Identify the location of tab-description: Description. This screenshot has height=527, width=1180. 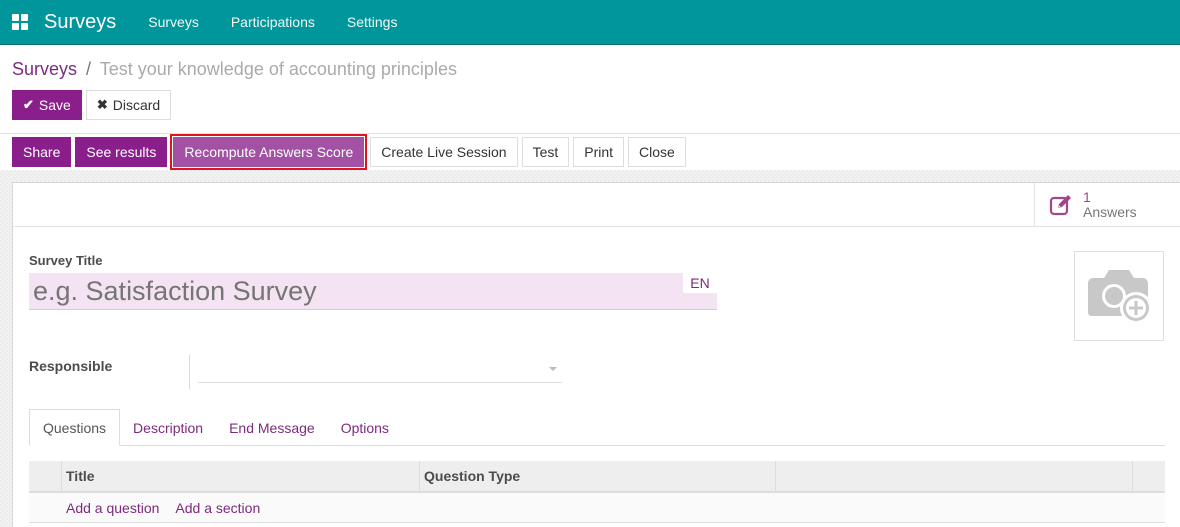
(168, 427).